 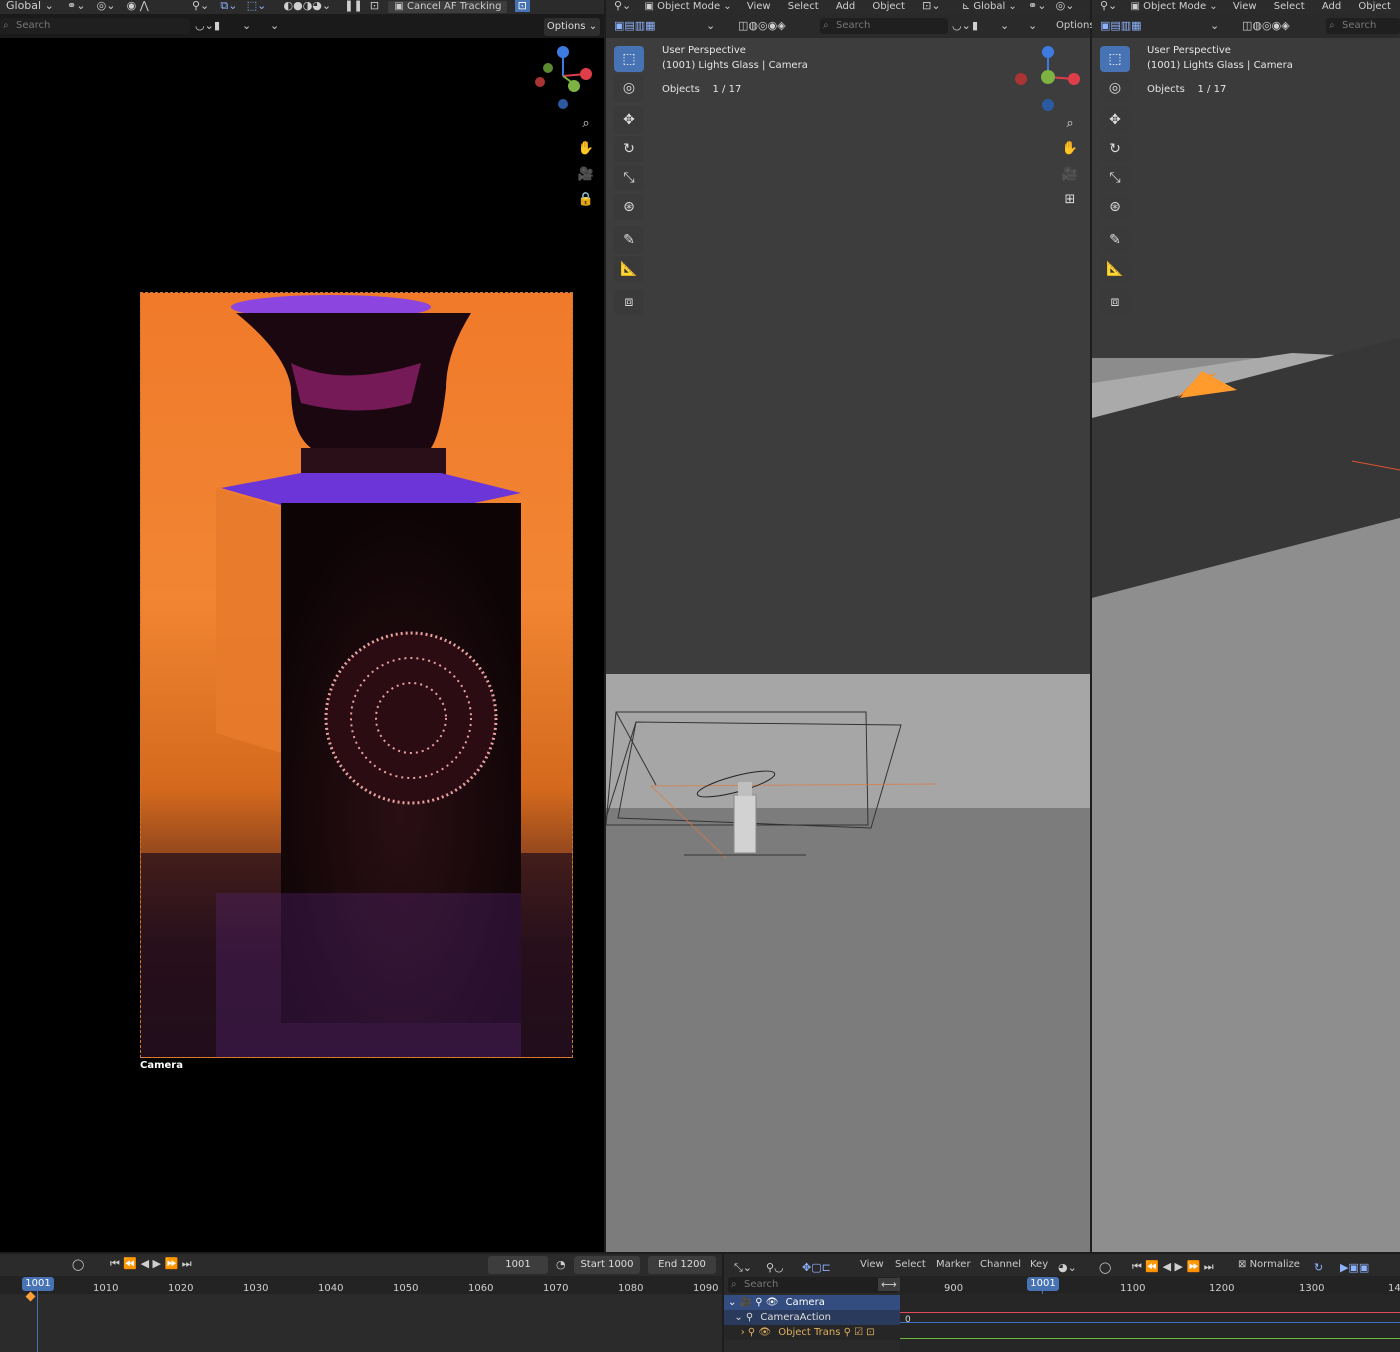 What do you see at coordinates (200, 6) in the screenshot?
I see `gizmo-icon: ⚲⌄` at bounding box center [200, 6].